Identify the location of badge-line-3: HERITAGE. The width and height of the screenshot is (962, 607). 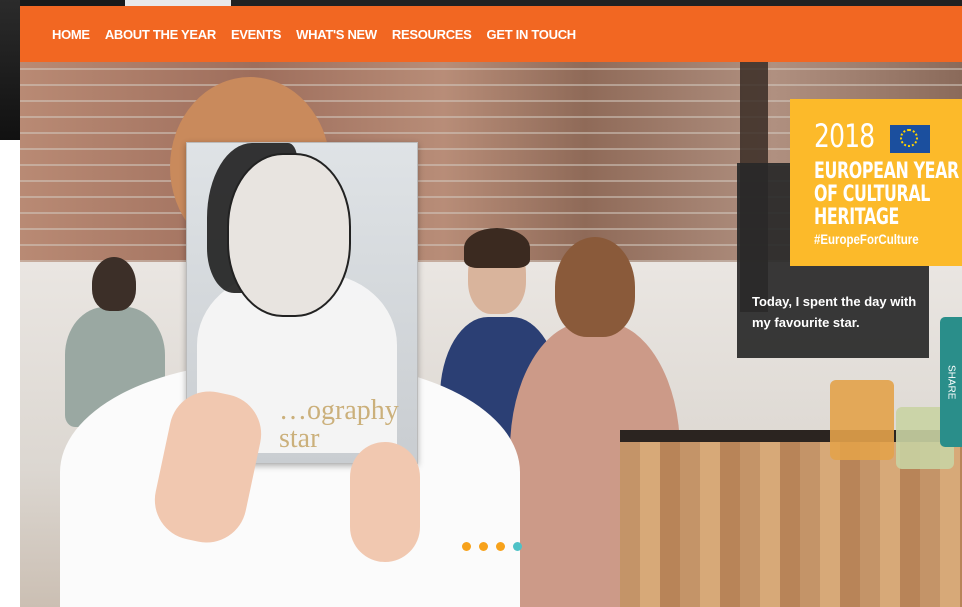
(856, 217).